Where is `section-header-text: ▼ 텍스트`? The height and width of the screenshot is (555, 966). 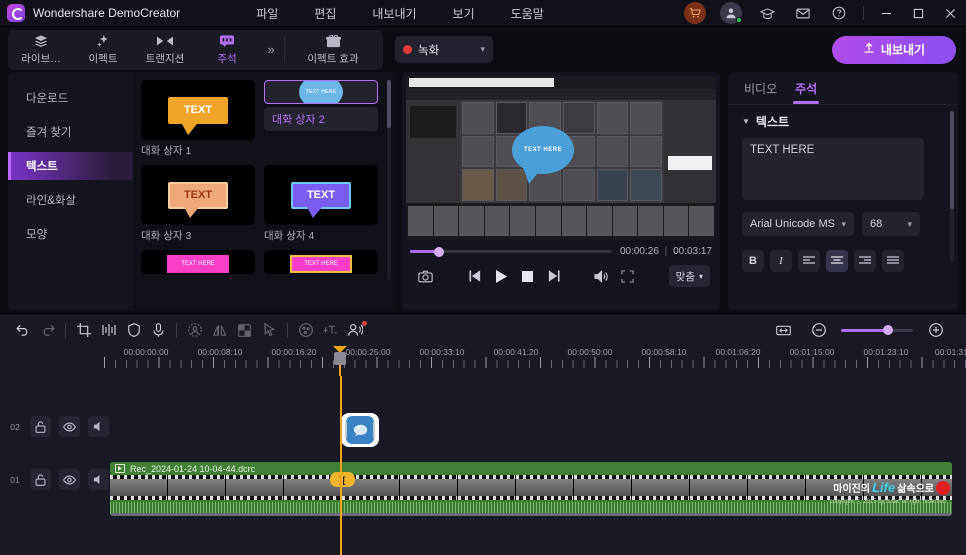
section-header-text: ▼ 텍스트 is located at coordinates (843, 121).